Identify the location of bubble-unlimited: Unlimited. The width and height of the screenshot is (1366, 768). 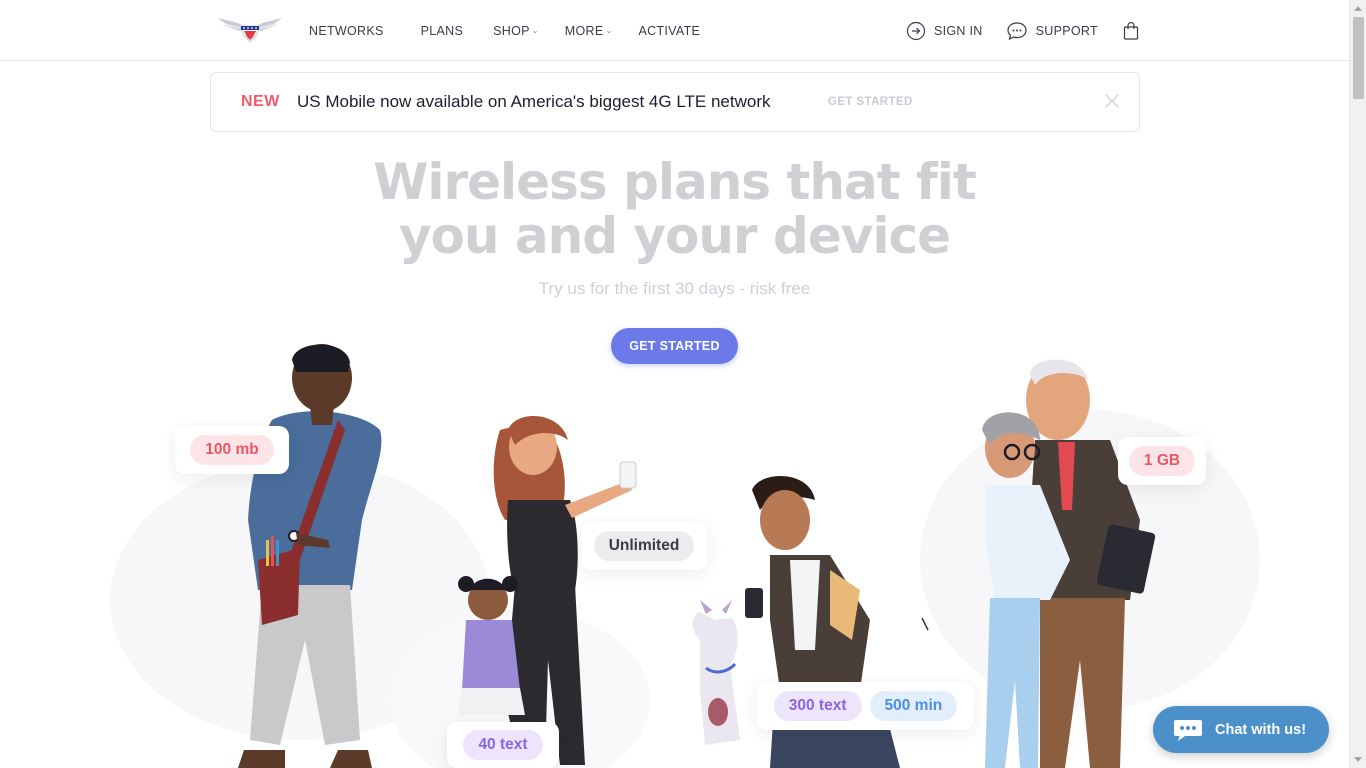
(644, 546).